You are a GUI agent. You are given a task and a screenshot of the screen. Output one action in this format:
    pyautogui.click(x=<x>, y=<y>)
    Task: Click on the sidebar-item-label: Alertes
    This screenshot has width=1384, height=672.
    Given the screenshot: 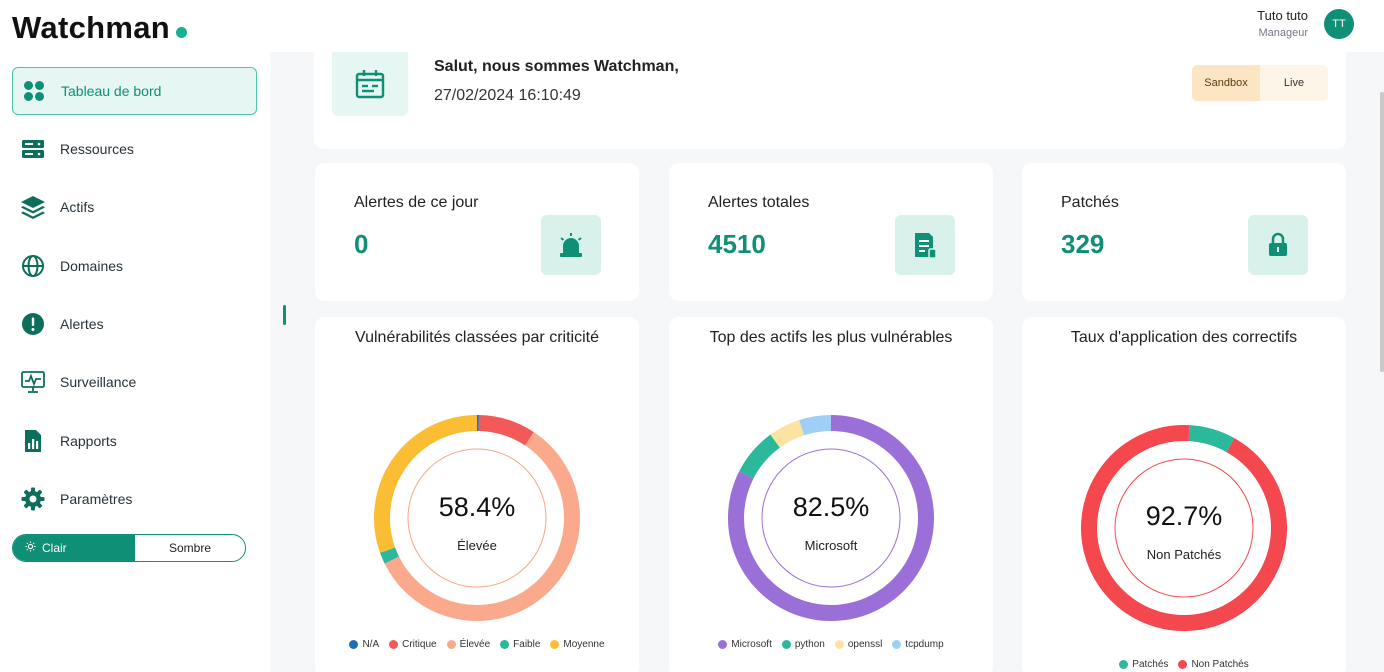 What is the action you would take?
    pyautogui.click(x=82, y=324)
    